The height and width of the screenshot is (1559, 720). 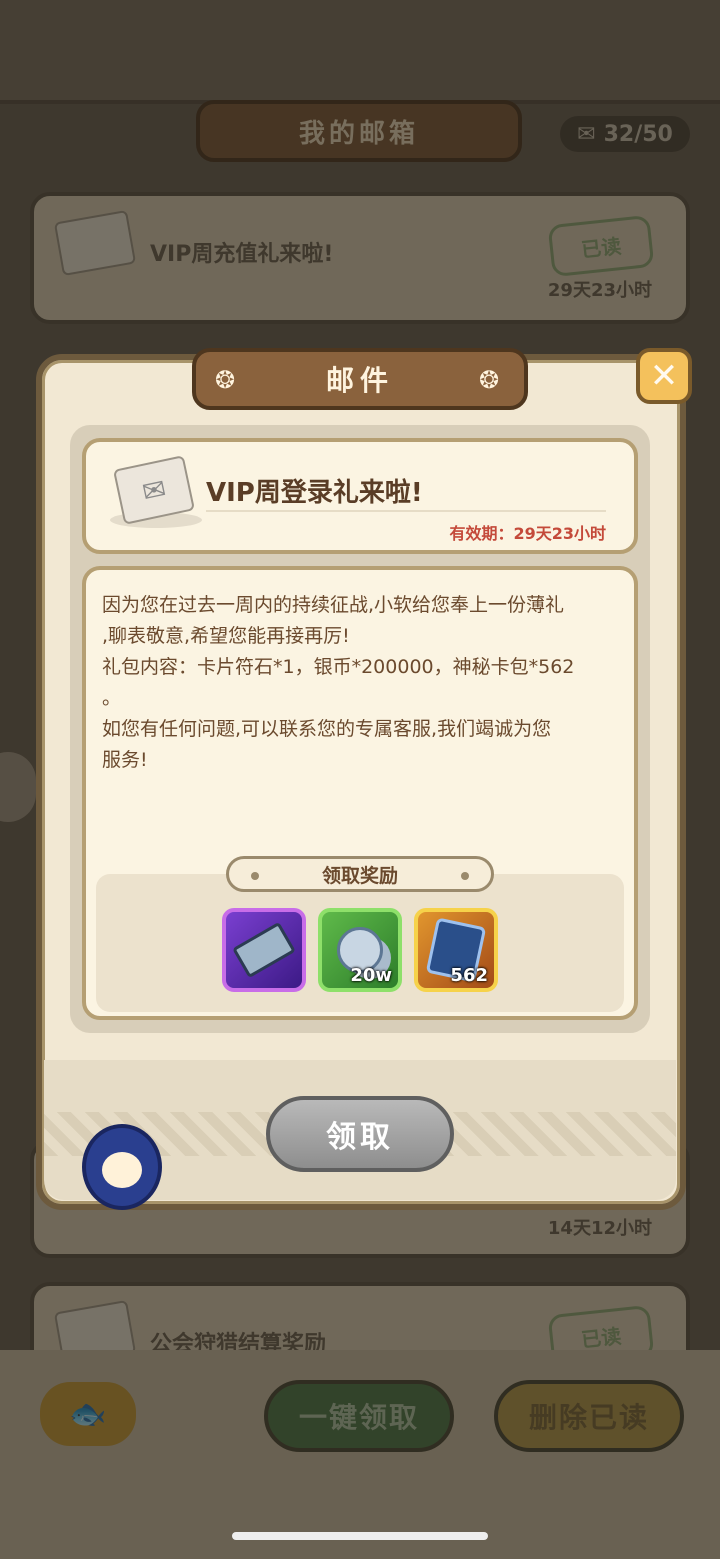 I want to click on envelope-icon: ✉, so click(x=586, y=134).